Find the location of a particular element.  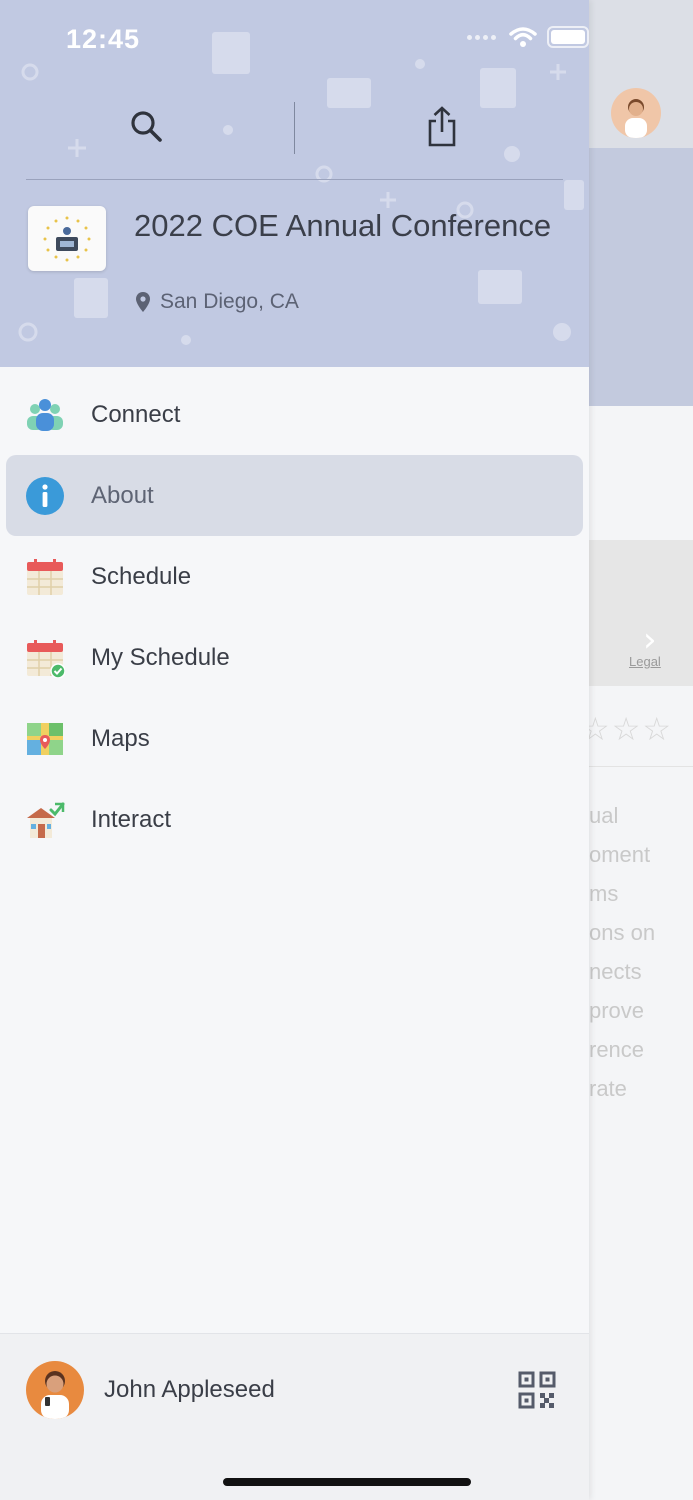

info-icon is located at coordinates (45, 496).